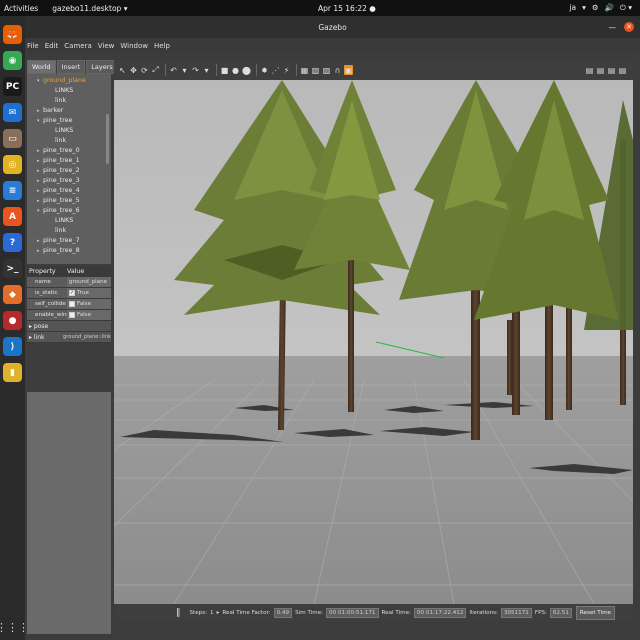 The width and height of the screenshot is (640, 640). What do you see at coordinates (69, 241) in the screenshot?
I see `tree-item: ▸ pine_tree_7` at bounding box center [69, 241].